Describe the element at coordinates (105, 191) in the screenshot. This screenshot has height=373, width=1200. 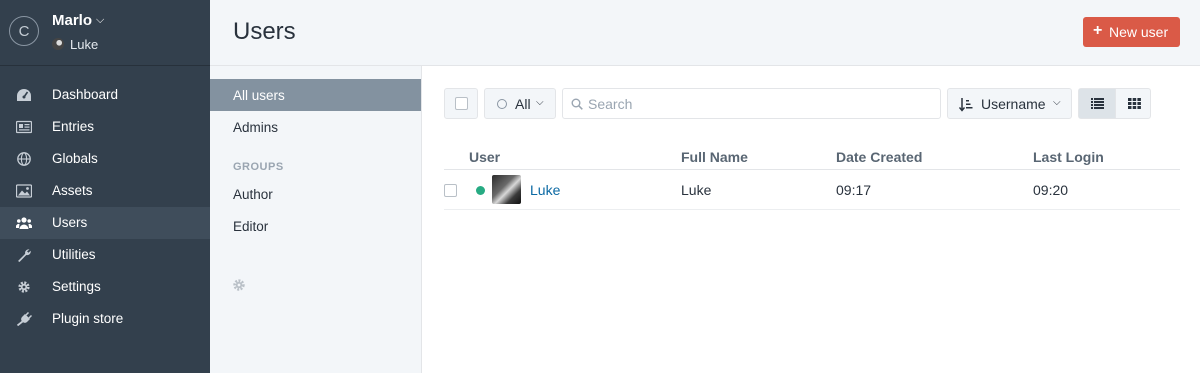
I see `nav-item-assets: Assets` at that location.